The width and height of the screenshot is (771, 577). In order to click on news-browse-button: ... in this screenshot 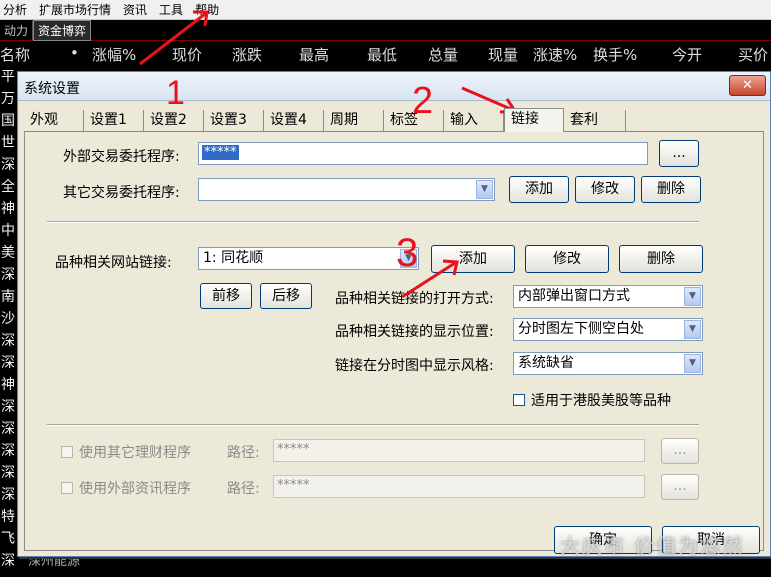, I will do `click(680, 487)`.